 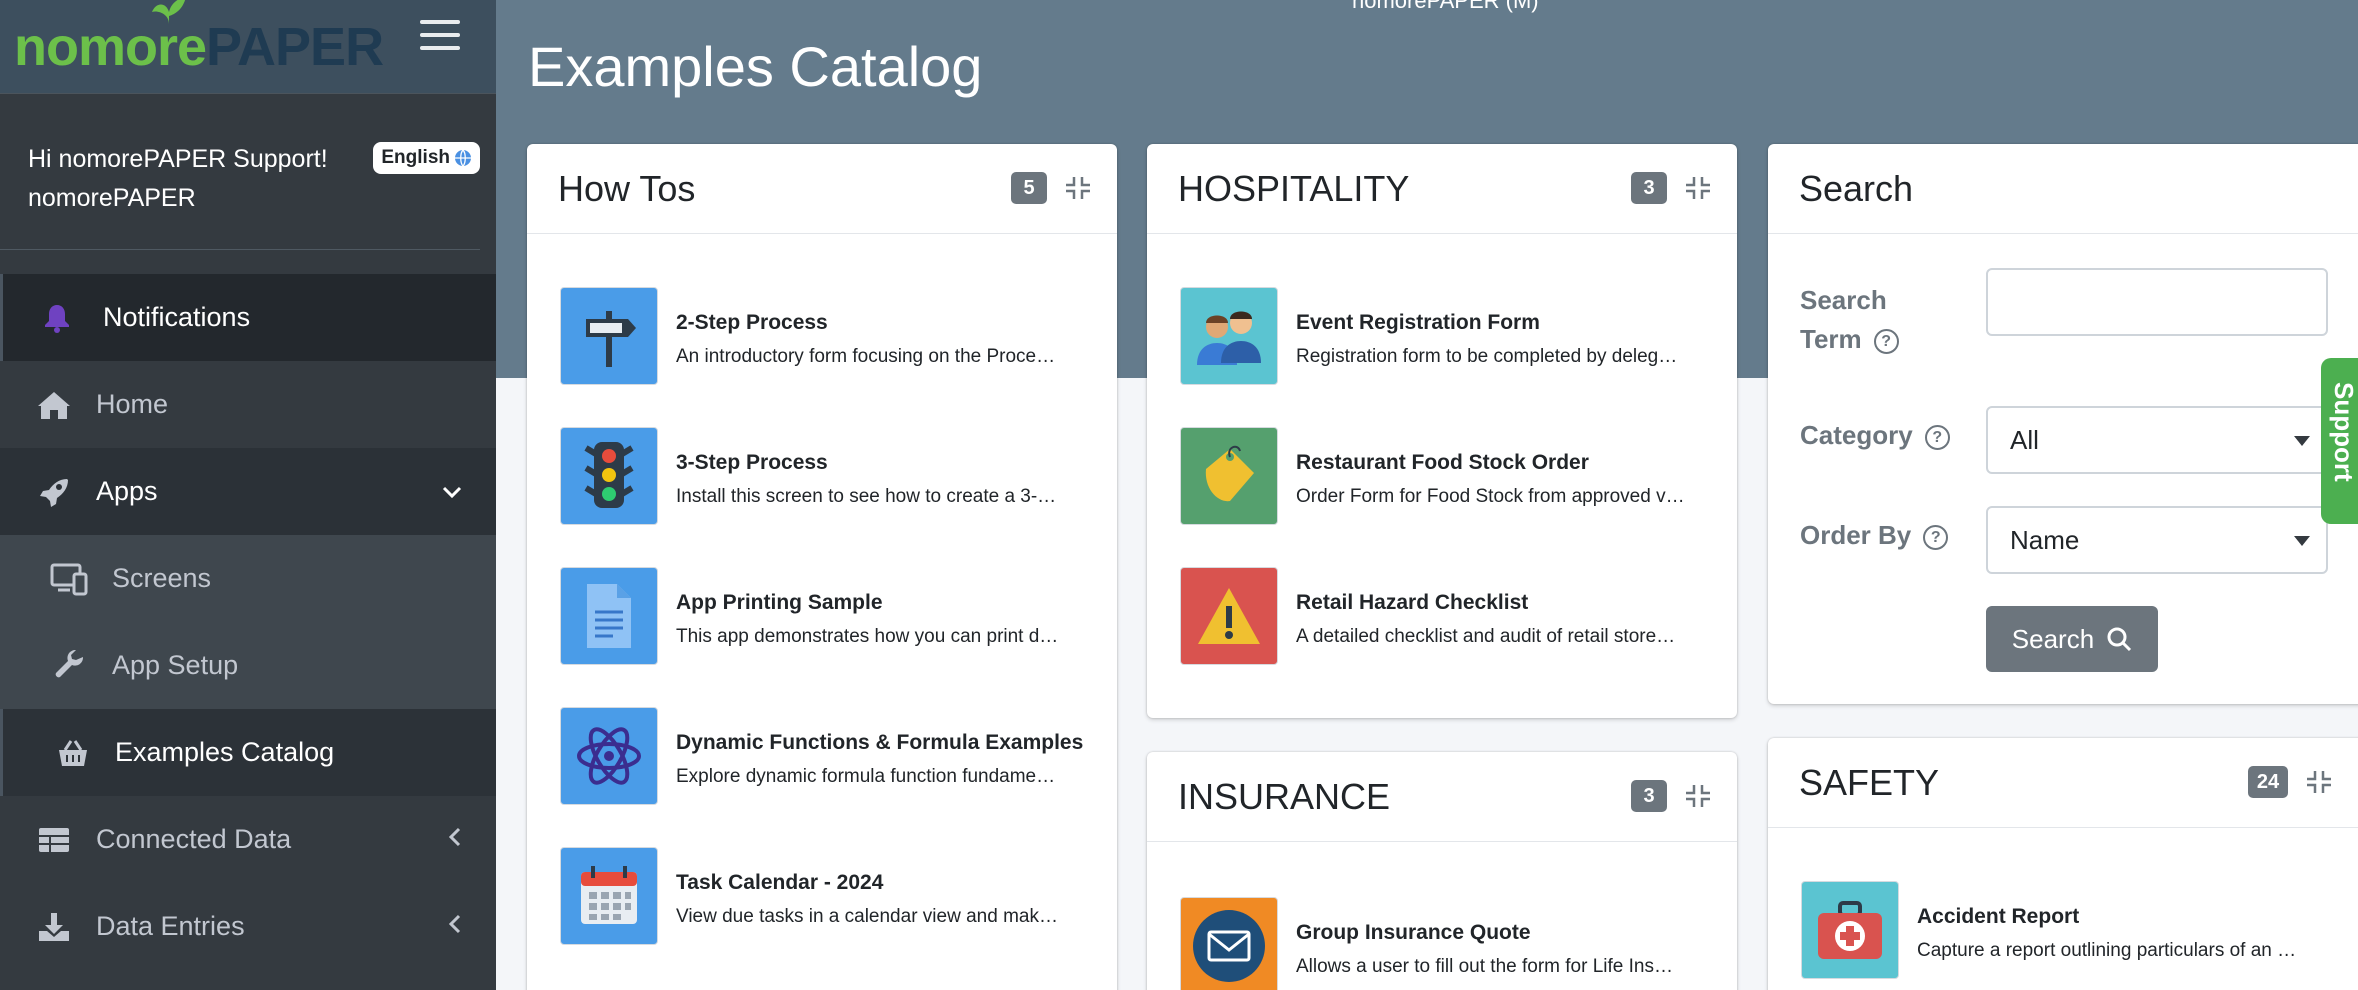 What do you see at coordinates (822, 189) in the screenshot?
I see `card-header: How Tos 5` at bounding box center [822, 189].